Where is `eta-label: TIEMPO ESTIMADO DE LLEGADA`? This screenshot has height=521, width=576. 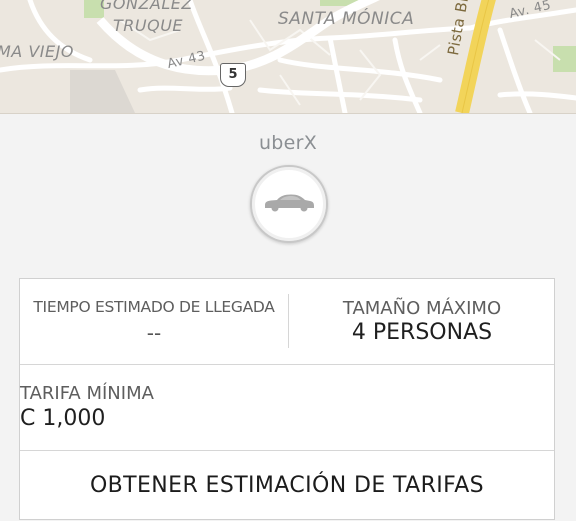 eta-label: TIEMPO ESTIMADO DE LLEGADA is located at coordinates (154, 307).